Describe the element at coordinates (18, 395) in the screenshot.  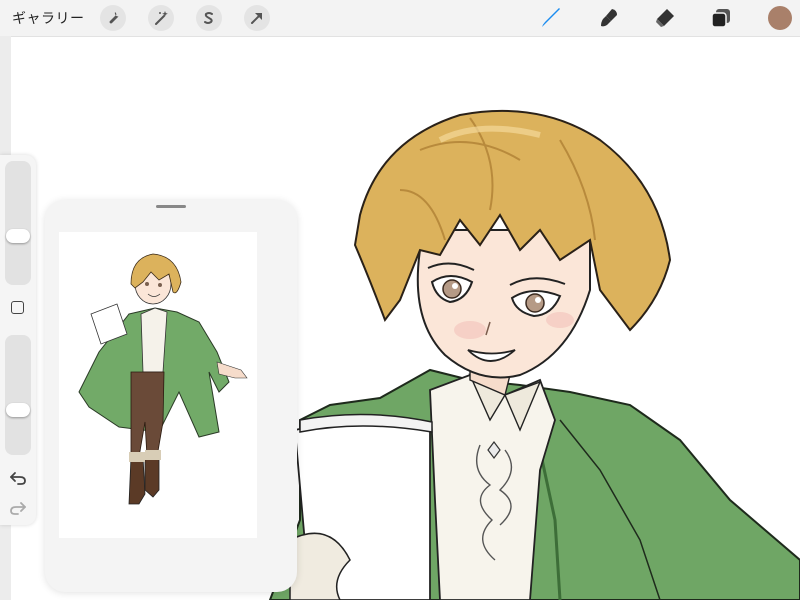
I see `opacity-slider` at that location.